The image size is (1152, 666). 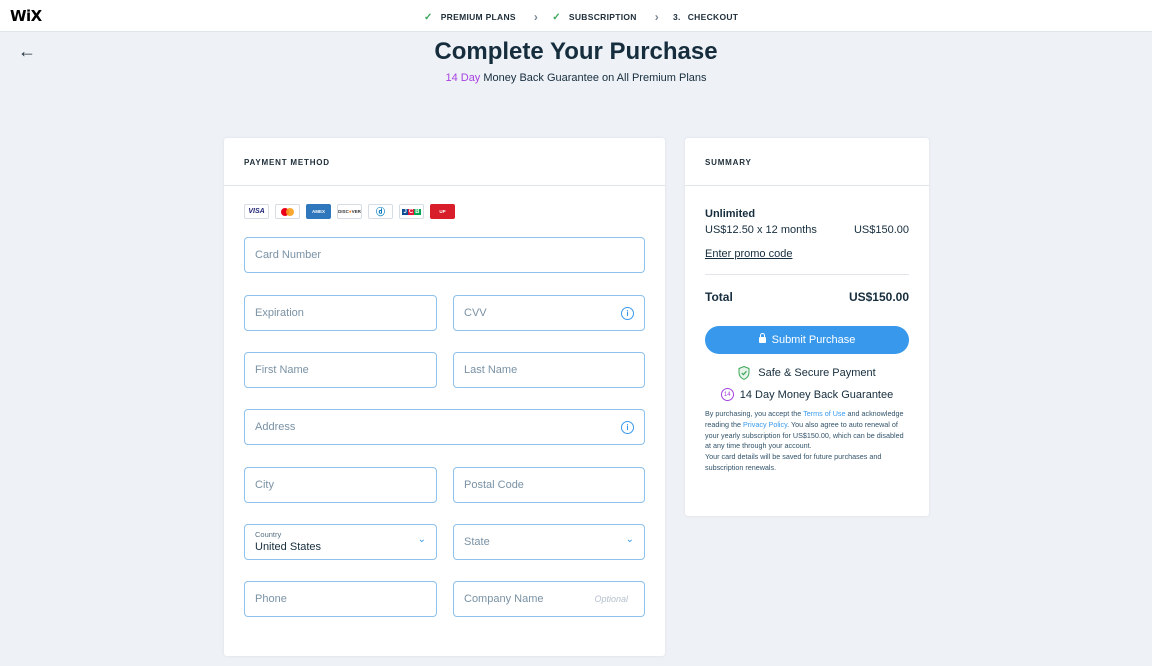 What do you see at coordinates (816, 394) in the screenshot?
I see `money-back-label: 14 Day Money Back Guarantee` at bounding box center [816, 394].